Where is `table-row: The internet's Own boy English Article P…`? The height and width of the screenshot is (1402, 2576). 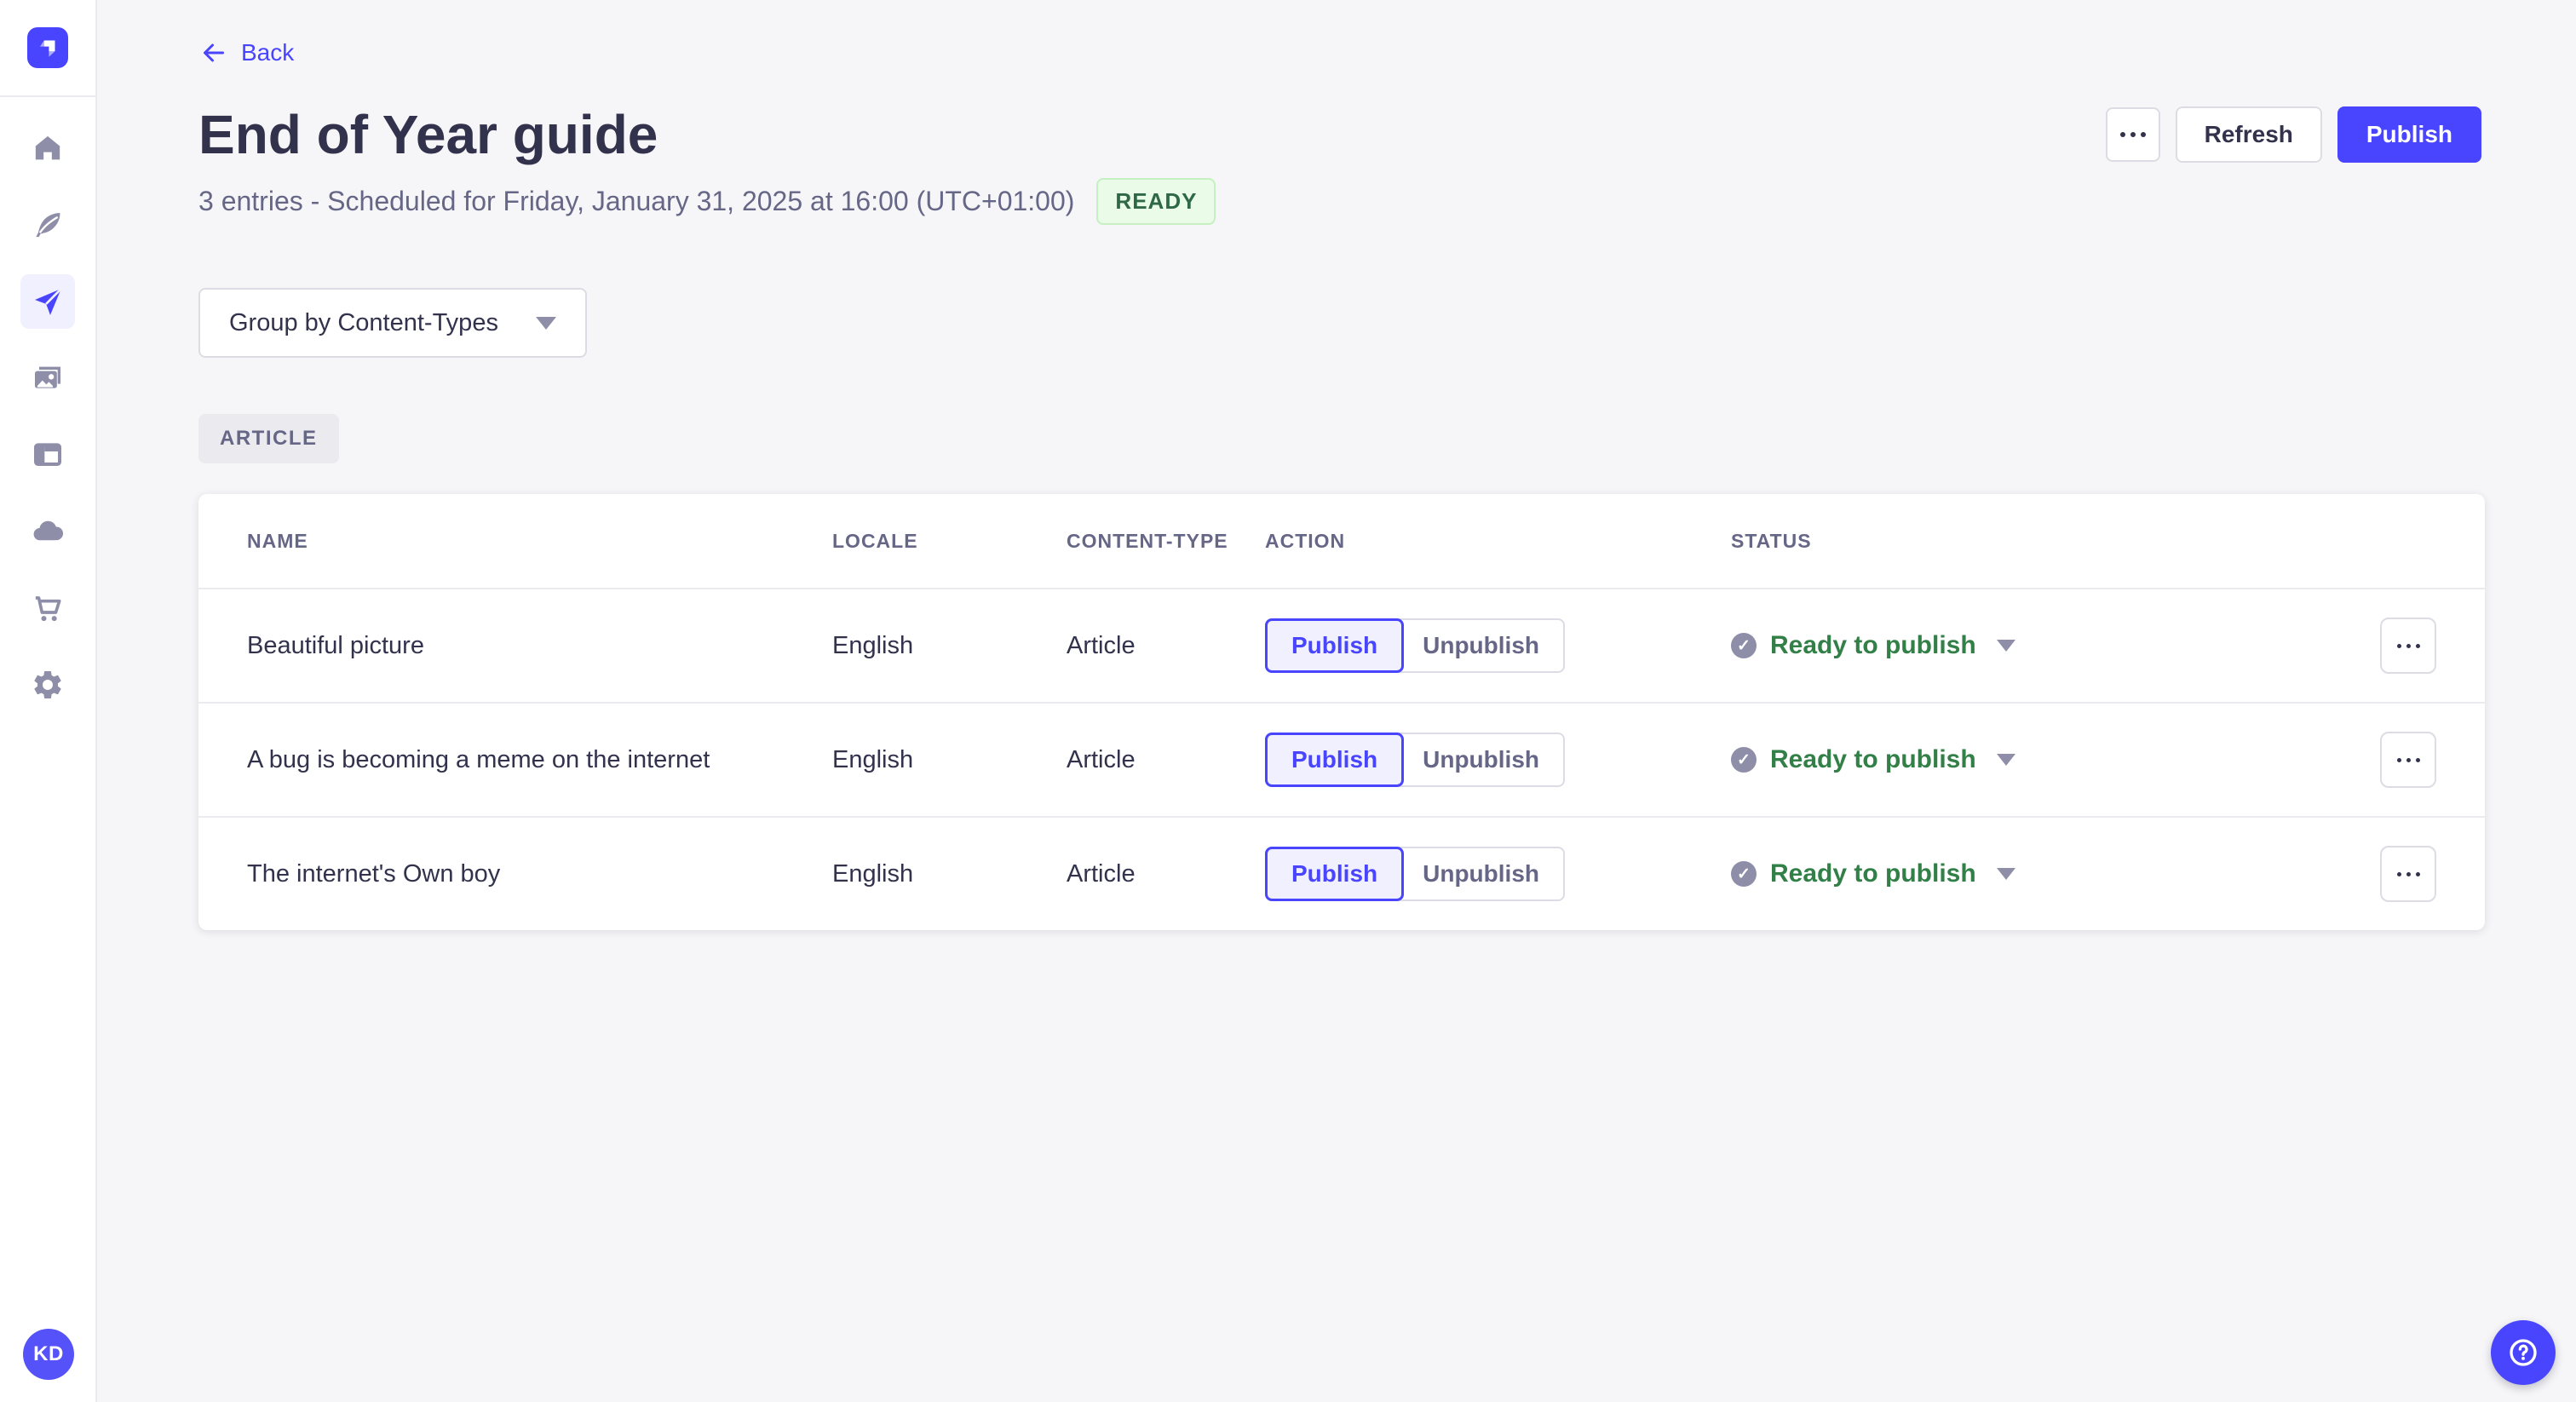 table-row: The internet's Own boy English Article P… is located at coordinates (1341, 873).